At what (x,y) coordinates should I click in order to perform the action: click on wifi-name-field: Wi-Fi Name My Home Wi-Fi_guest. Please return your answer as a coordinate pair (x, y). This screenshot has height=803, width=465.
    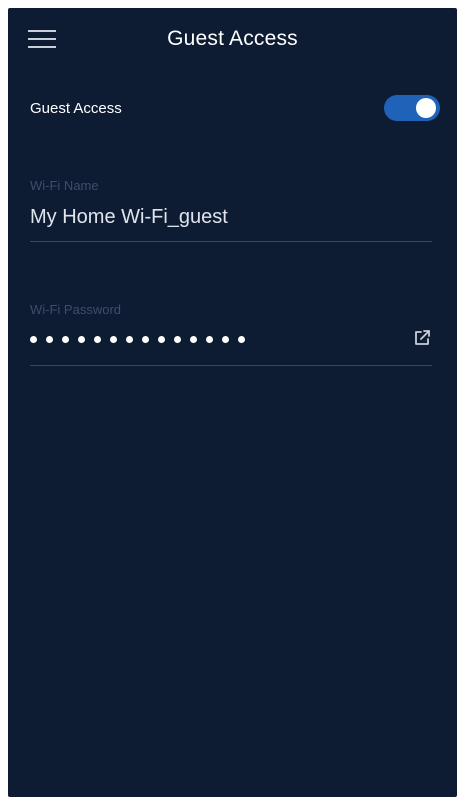
    Looking at the image, I should click on (231, 210).